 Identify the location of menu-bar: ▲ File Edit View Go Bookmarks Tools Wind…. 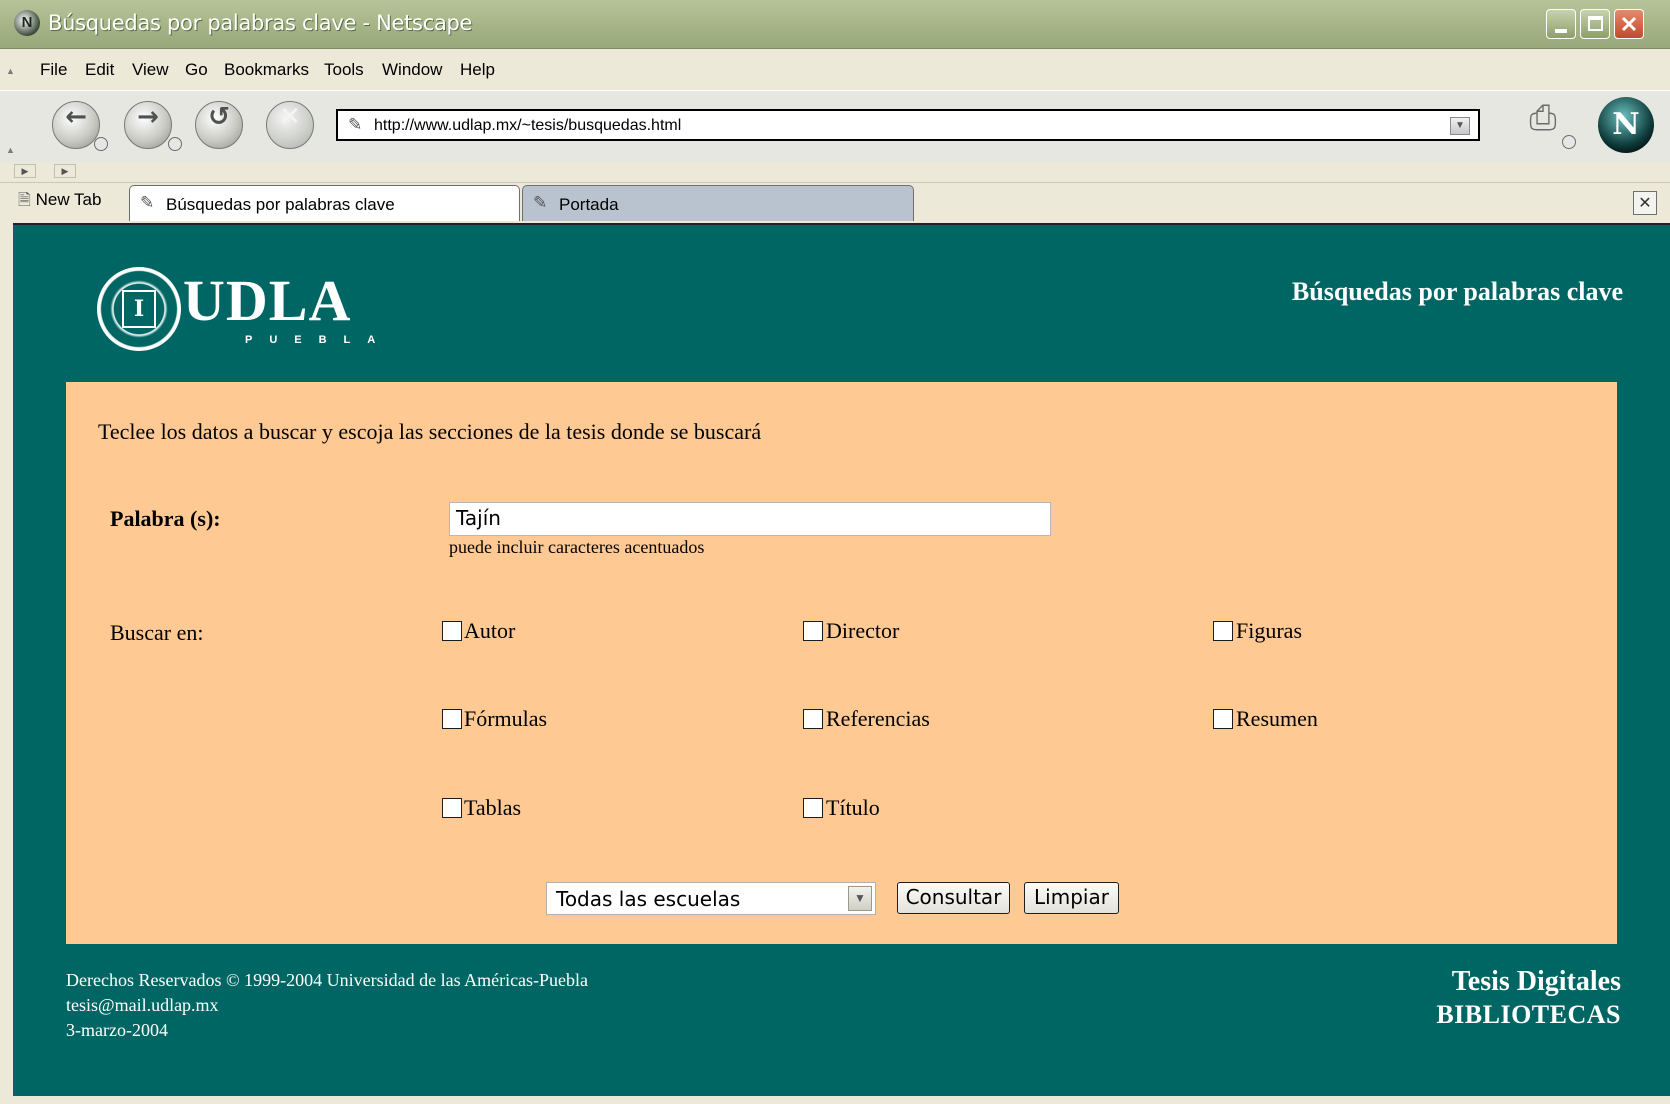
(835, 70).